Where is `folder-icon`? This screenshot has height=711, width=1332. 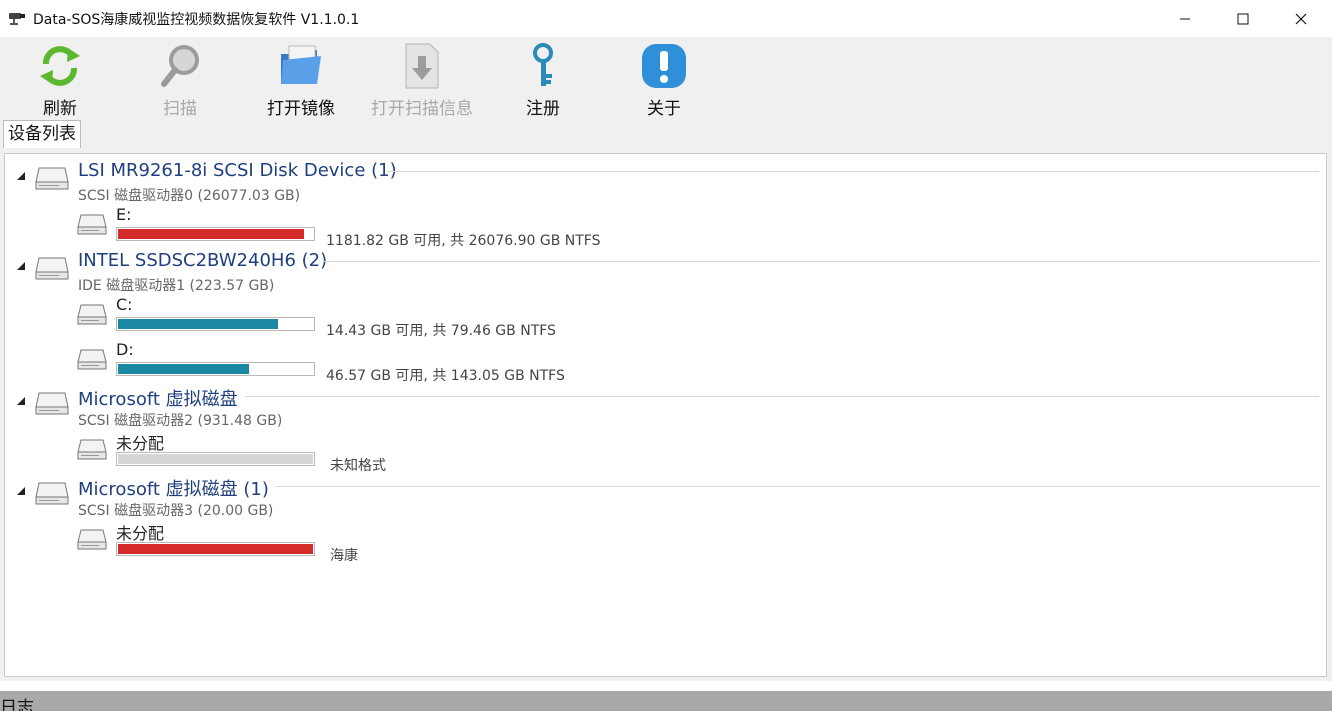
folder-icon is located at coordinates (301, 64).